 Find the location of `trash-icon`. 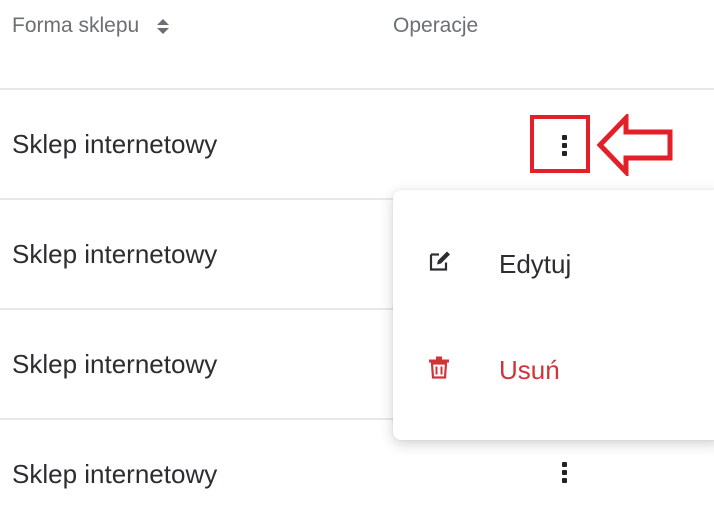

trash-icon is located at coordinates (439, 370).